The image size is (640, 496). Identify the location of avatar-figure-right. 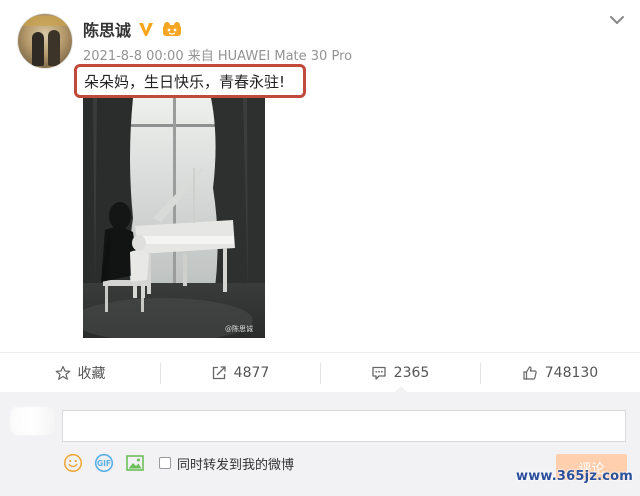
(54, 48).